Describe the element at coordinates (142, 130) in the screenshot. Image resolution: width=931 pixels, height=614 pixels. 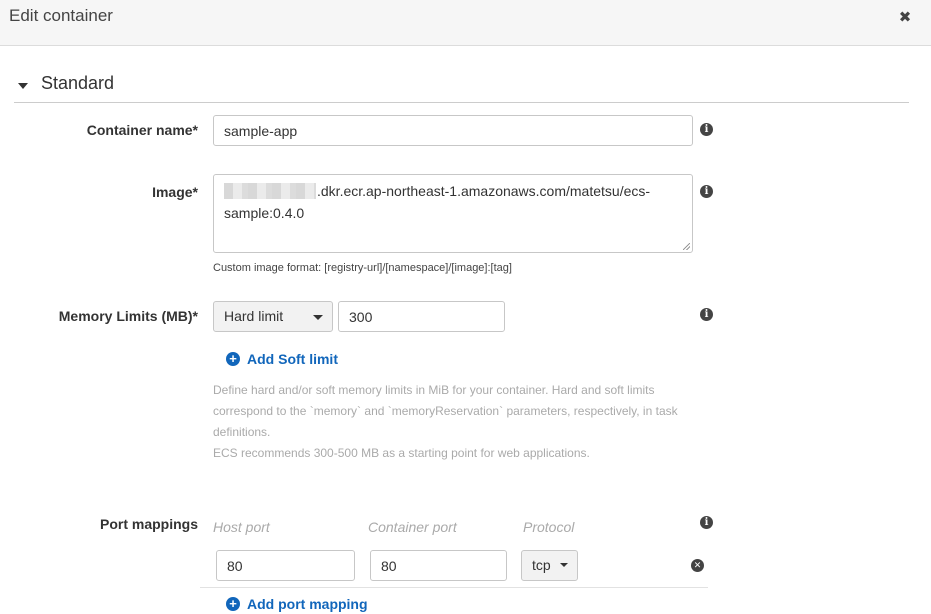
I see `container-name-label: Container name*` at that location.